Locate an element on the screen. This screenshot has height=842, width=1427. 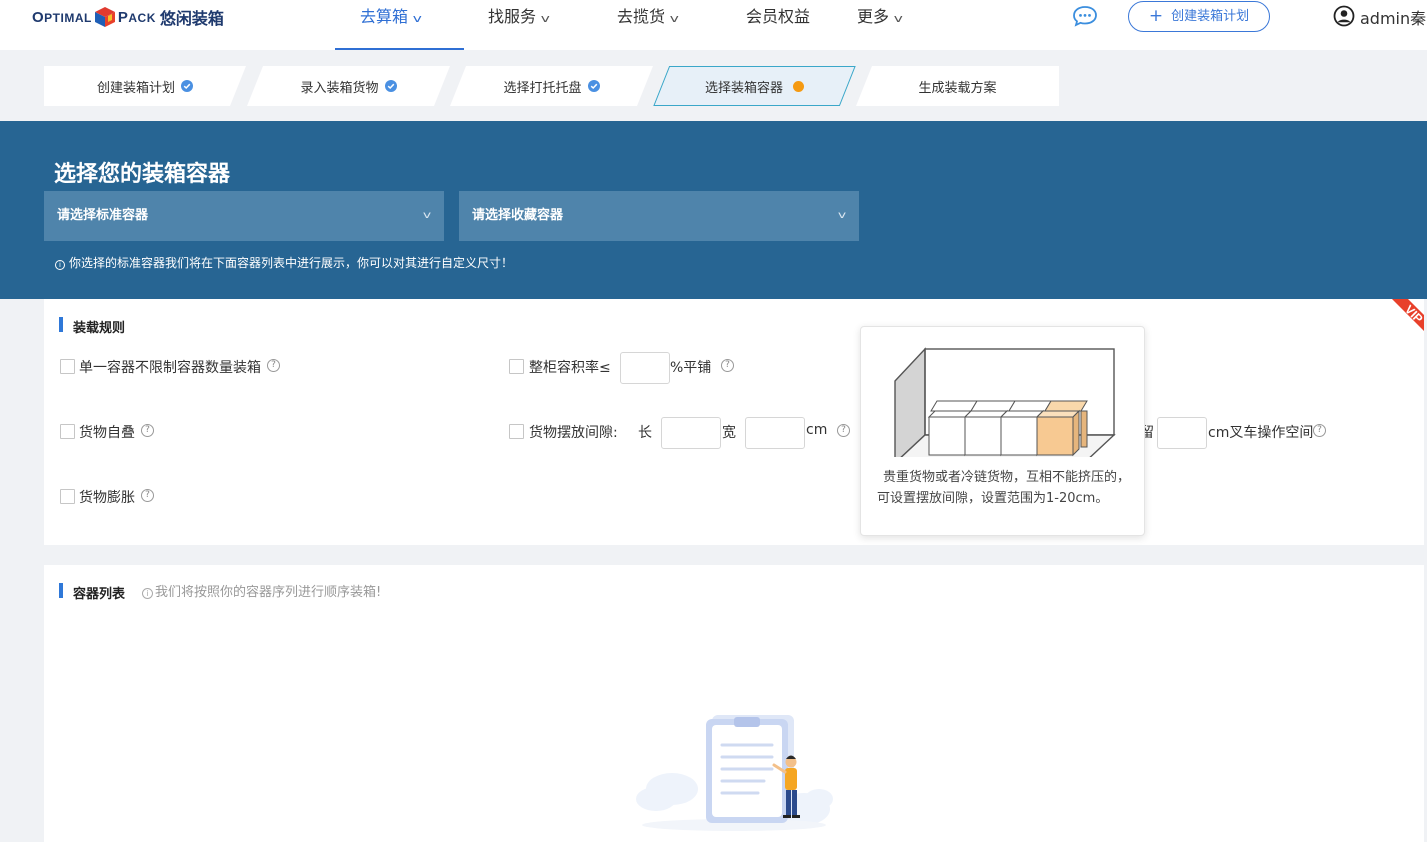
logo-text-optimal: OPTIMAL is located at coordinates (62, 17).